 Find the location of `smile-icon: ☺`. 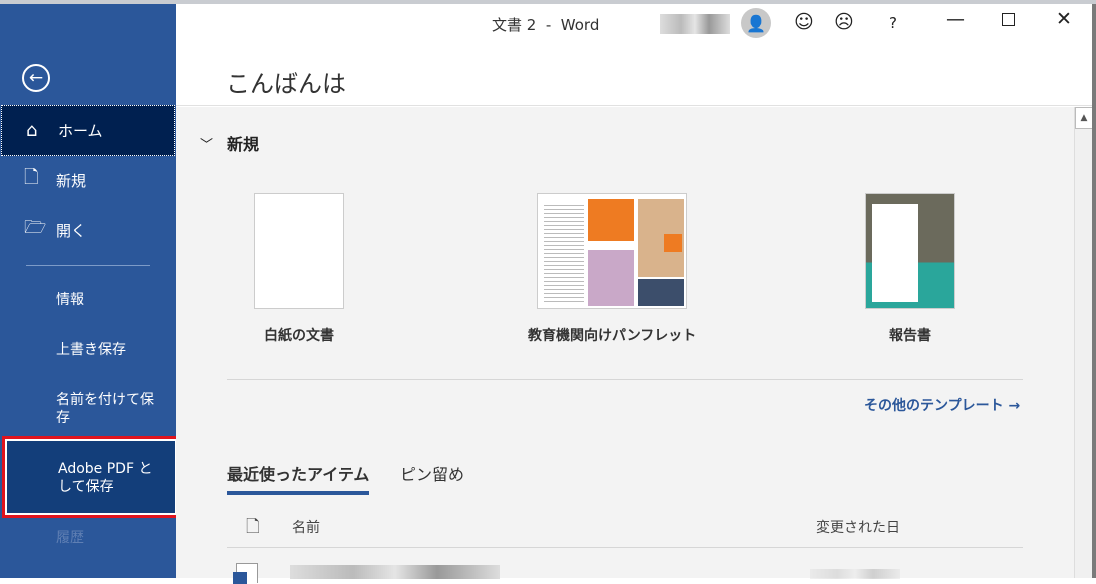

smile-icon: ☺ is located at coordinates (804, 22).